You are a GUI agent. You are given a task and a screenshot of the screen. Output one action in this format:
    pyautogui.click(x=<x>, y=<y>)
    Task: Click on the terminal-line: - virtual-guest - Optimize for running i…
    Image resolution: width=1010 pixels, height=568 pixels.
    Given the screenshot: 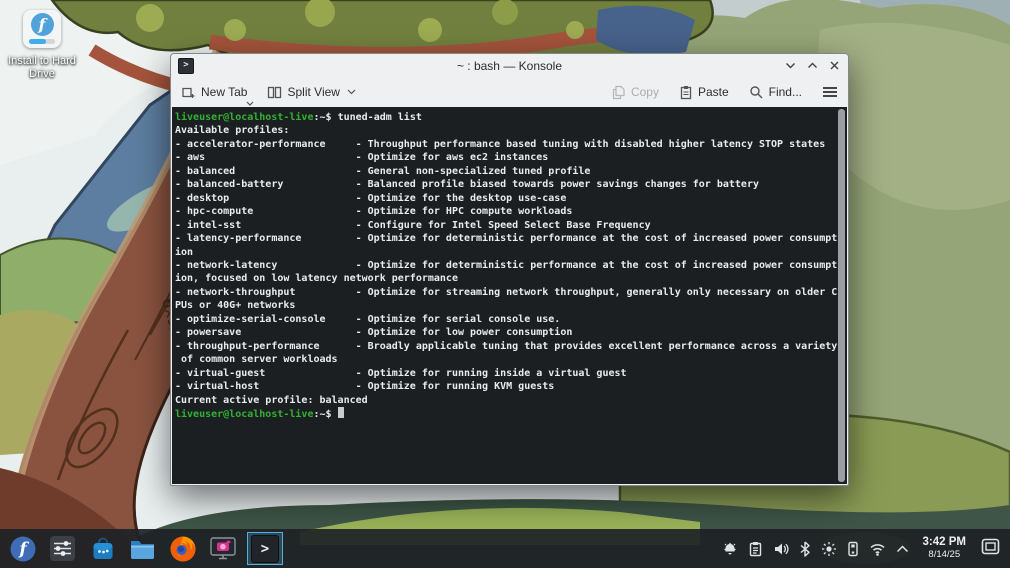 What is the action you would take?
    pyautogui.click(x=401, y=373)
    